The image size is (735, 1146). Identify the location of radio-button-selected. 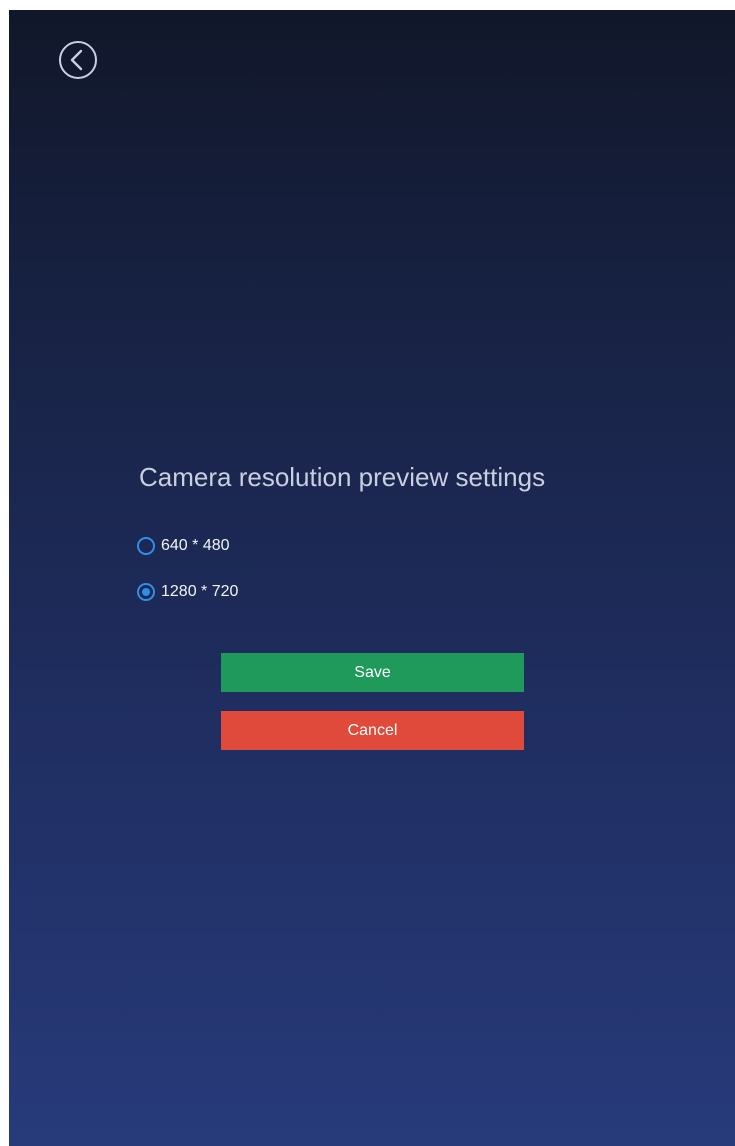
(146, 592).